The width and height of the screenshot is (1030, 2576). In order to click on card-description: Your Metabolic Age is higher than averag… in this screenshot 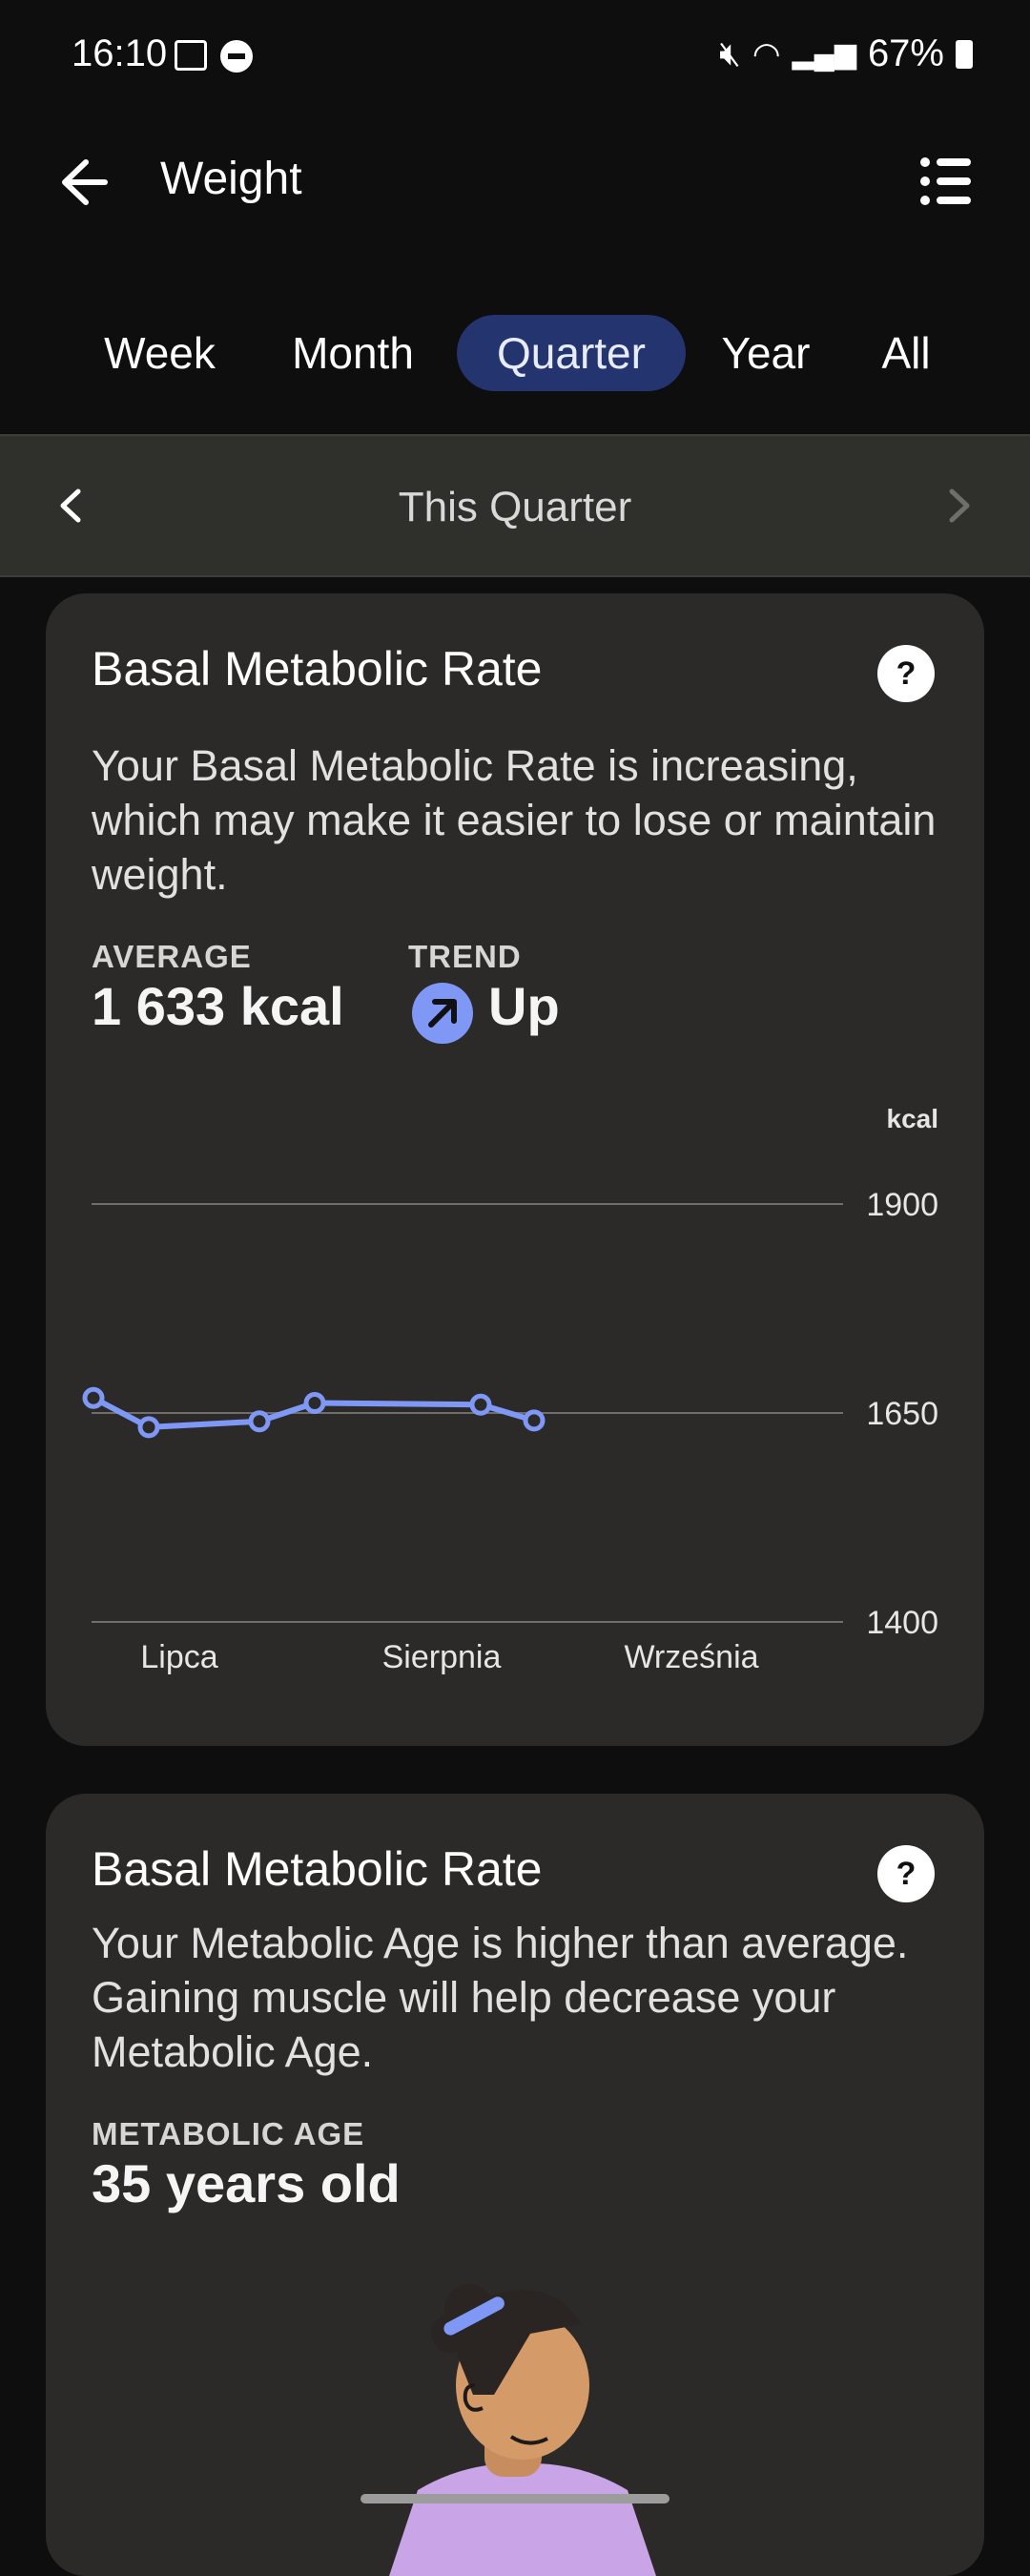, I will do `click(500, 1997)`.